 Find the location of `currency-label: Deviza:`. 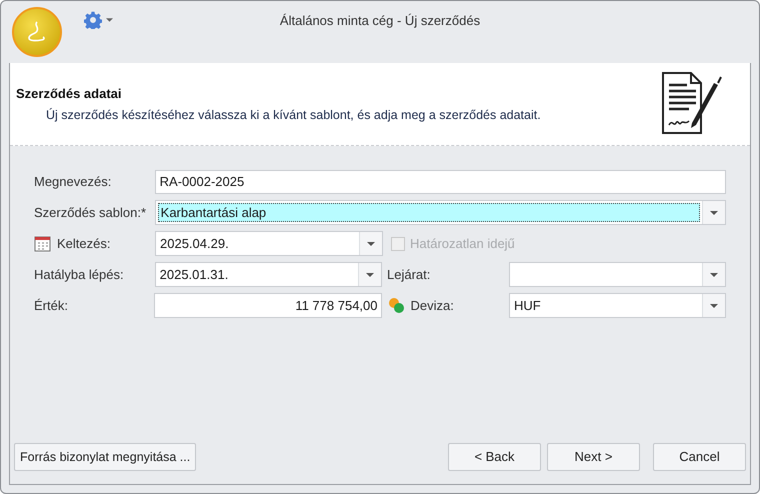

currency-label: Deviza: is located at coordinates (432, 305).